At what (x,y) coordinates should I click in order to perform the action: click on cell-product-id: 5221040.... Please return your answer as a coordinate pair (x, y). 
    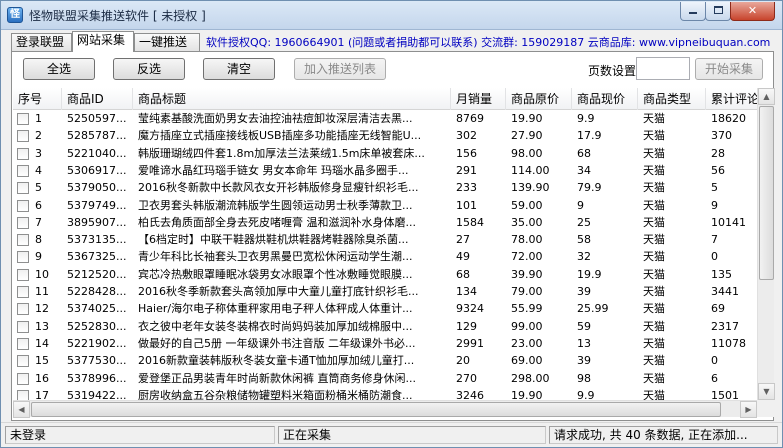
    Looking at the image, I should click on (97, 153).